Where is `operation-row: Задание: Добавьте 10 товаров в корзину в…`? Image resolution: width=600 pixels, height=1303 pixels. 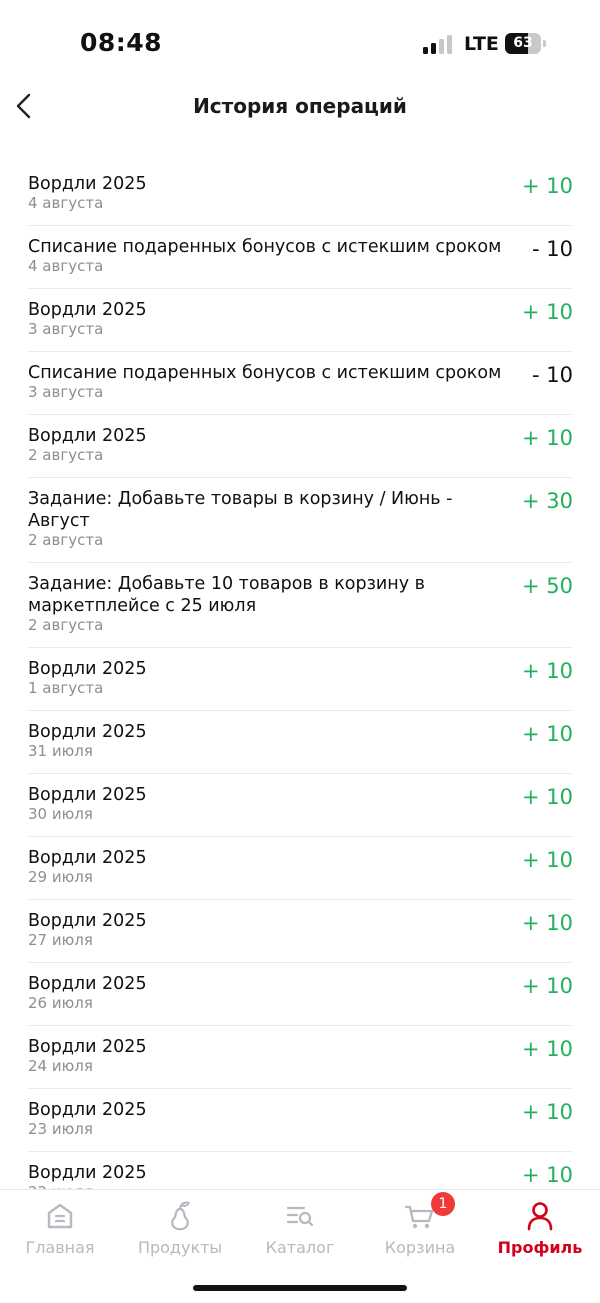
operation-row: Задание: Добавьте 10 товаров в корзину в… is located at coordinates (300, 605).